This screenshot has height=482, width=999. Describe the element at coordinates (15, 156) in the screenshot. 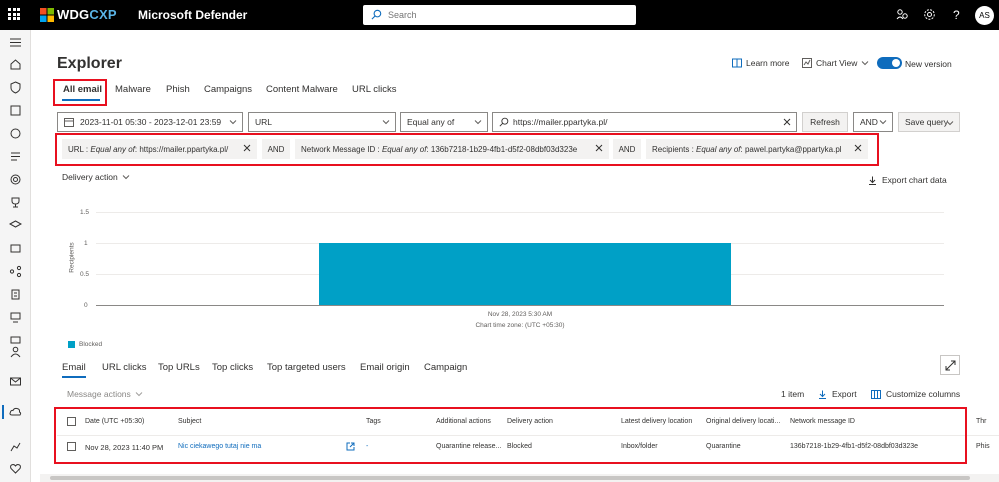

I see `actions-icon` at that location.